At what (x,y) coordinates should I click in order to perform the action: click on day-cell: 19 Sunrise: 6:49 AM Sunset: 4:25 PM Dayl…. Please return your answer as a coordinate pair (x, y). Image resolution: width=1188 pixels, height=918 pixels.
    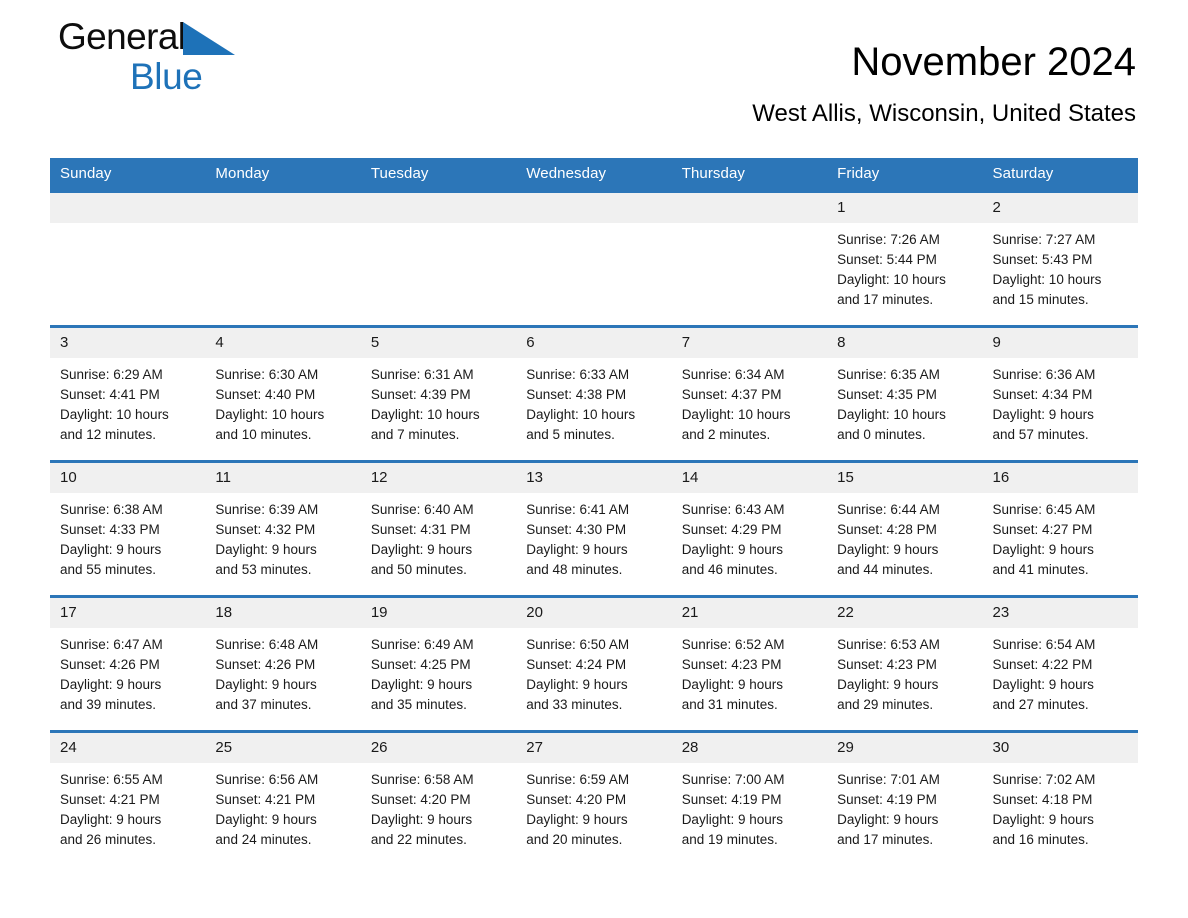
    Looking at the image, I should click on (438, 663).